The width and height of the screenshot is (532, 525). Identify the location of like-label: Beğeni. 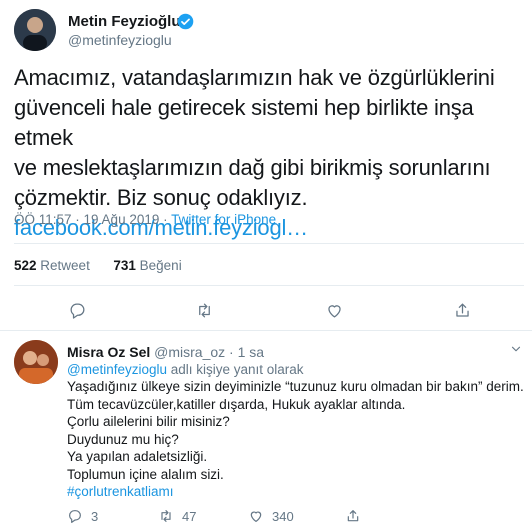
(160, 265).